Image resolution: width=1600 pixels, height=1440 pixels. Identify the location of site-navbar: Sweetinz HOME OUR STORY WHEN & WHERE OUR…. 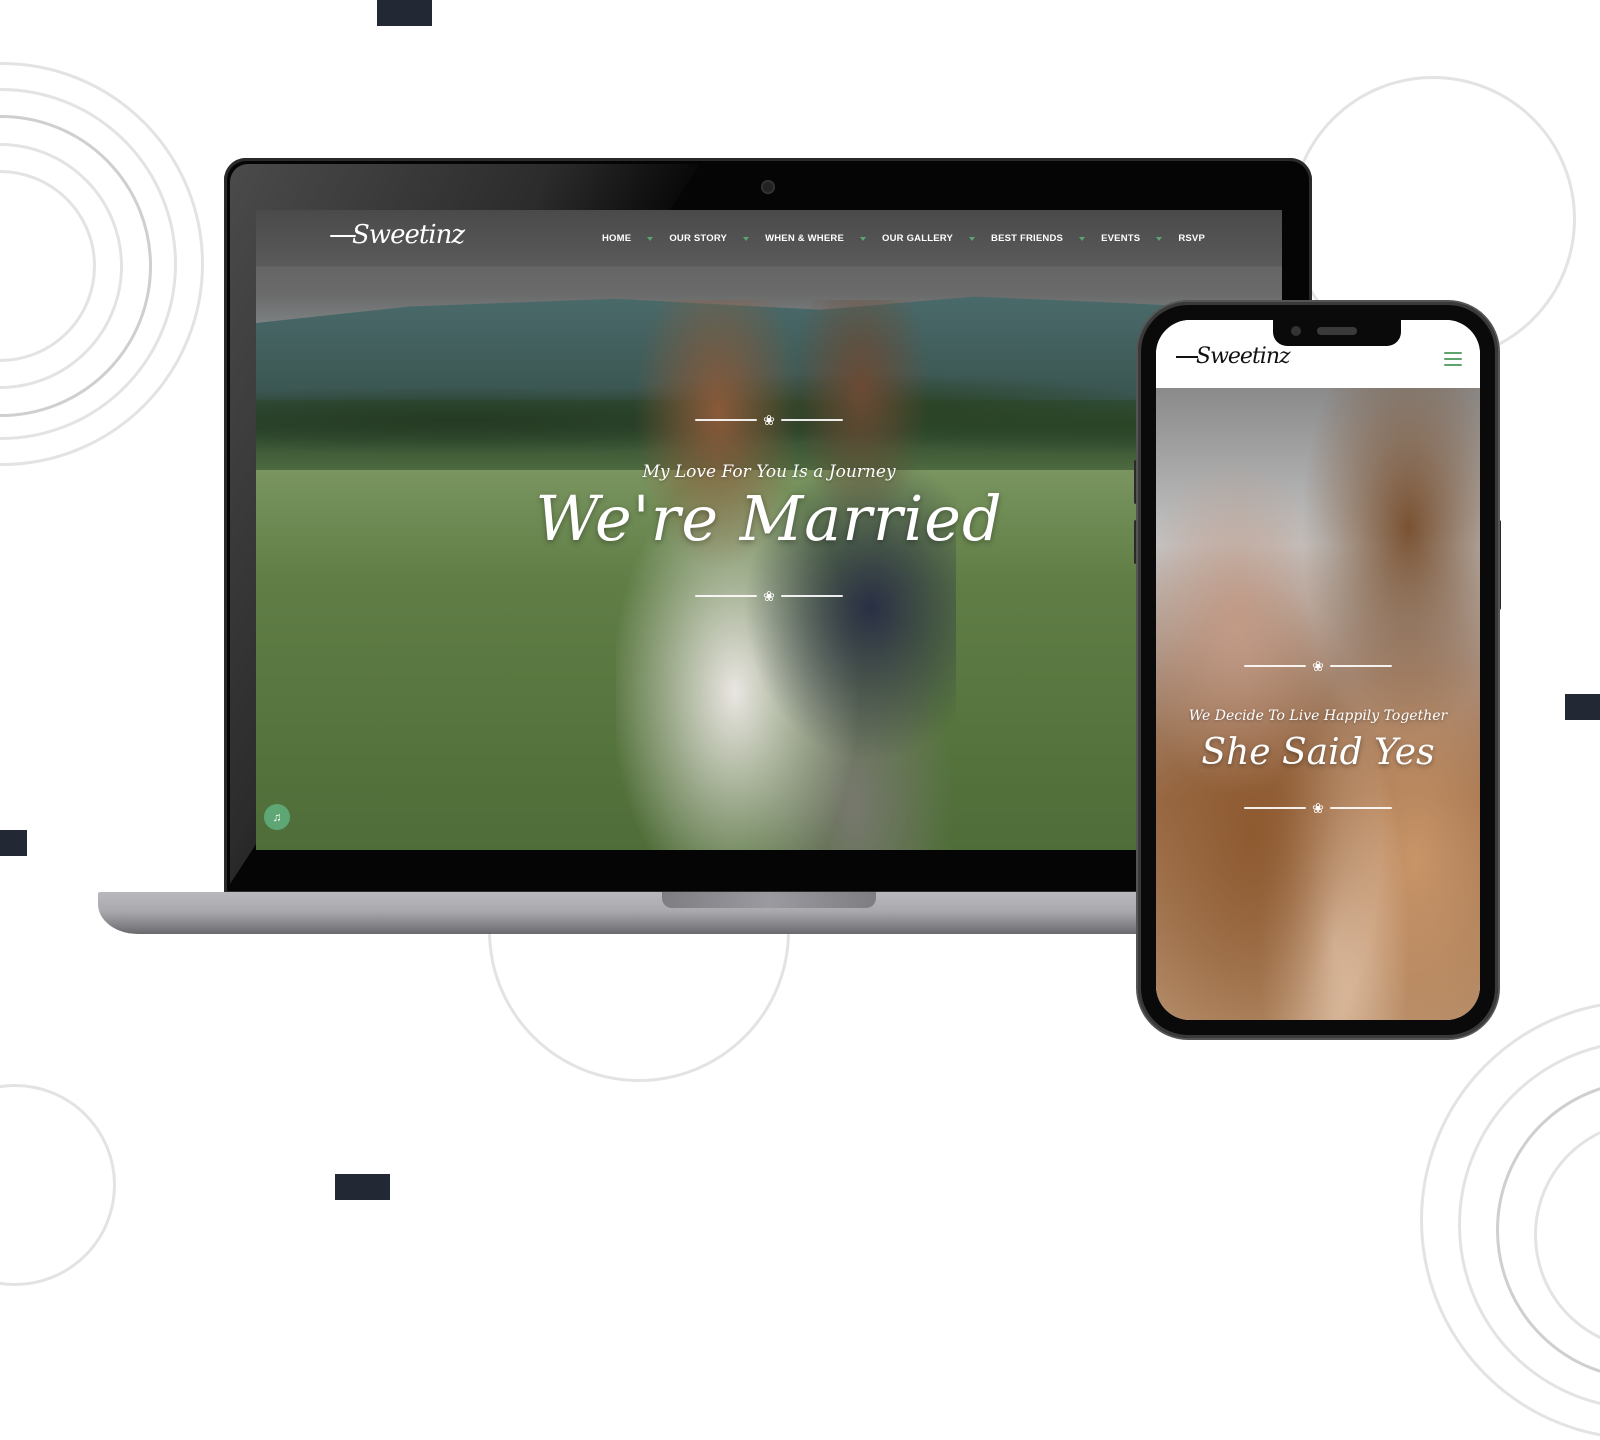
(769, 238).